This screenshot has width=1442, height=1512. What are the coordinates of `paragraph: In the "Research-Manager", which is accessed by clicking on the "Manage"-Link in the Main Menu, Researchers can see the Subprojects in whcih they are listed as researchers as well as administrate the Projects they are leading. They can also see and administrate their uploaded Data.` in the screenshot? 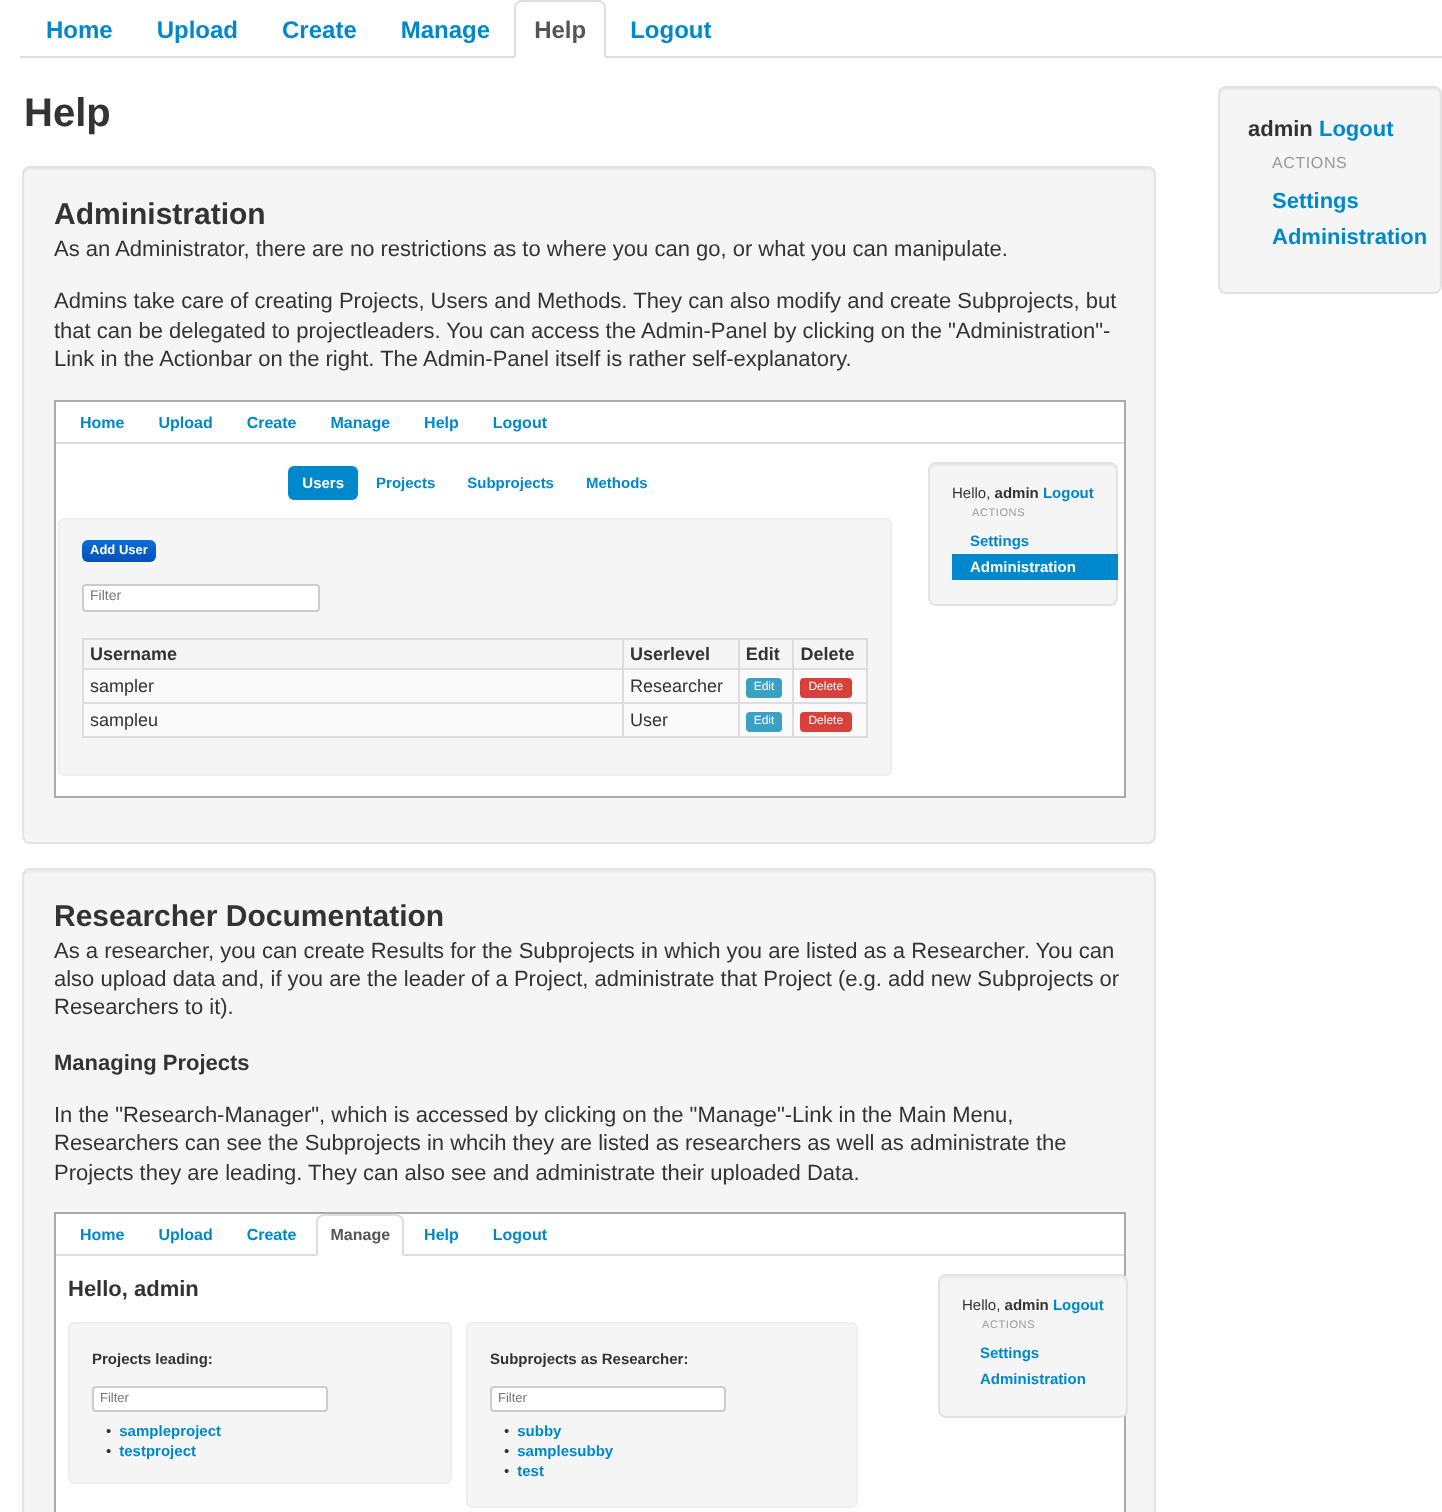 It's located at (561, 1145).